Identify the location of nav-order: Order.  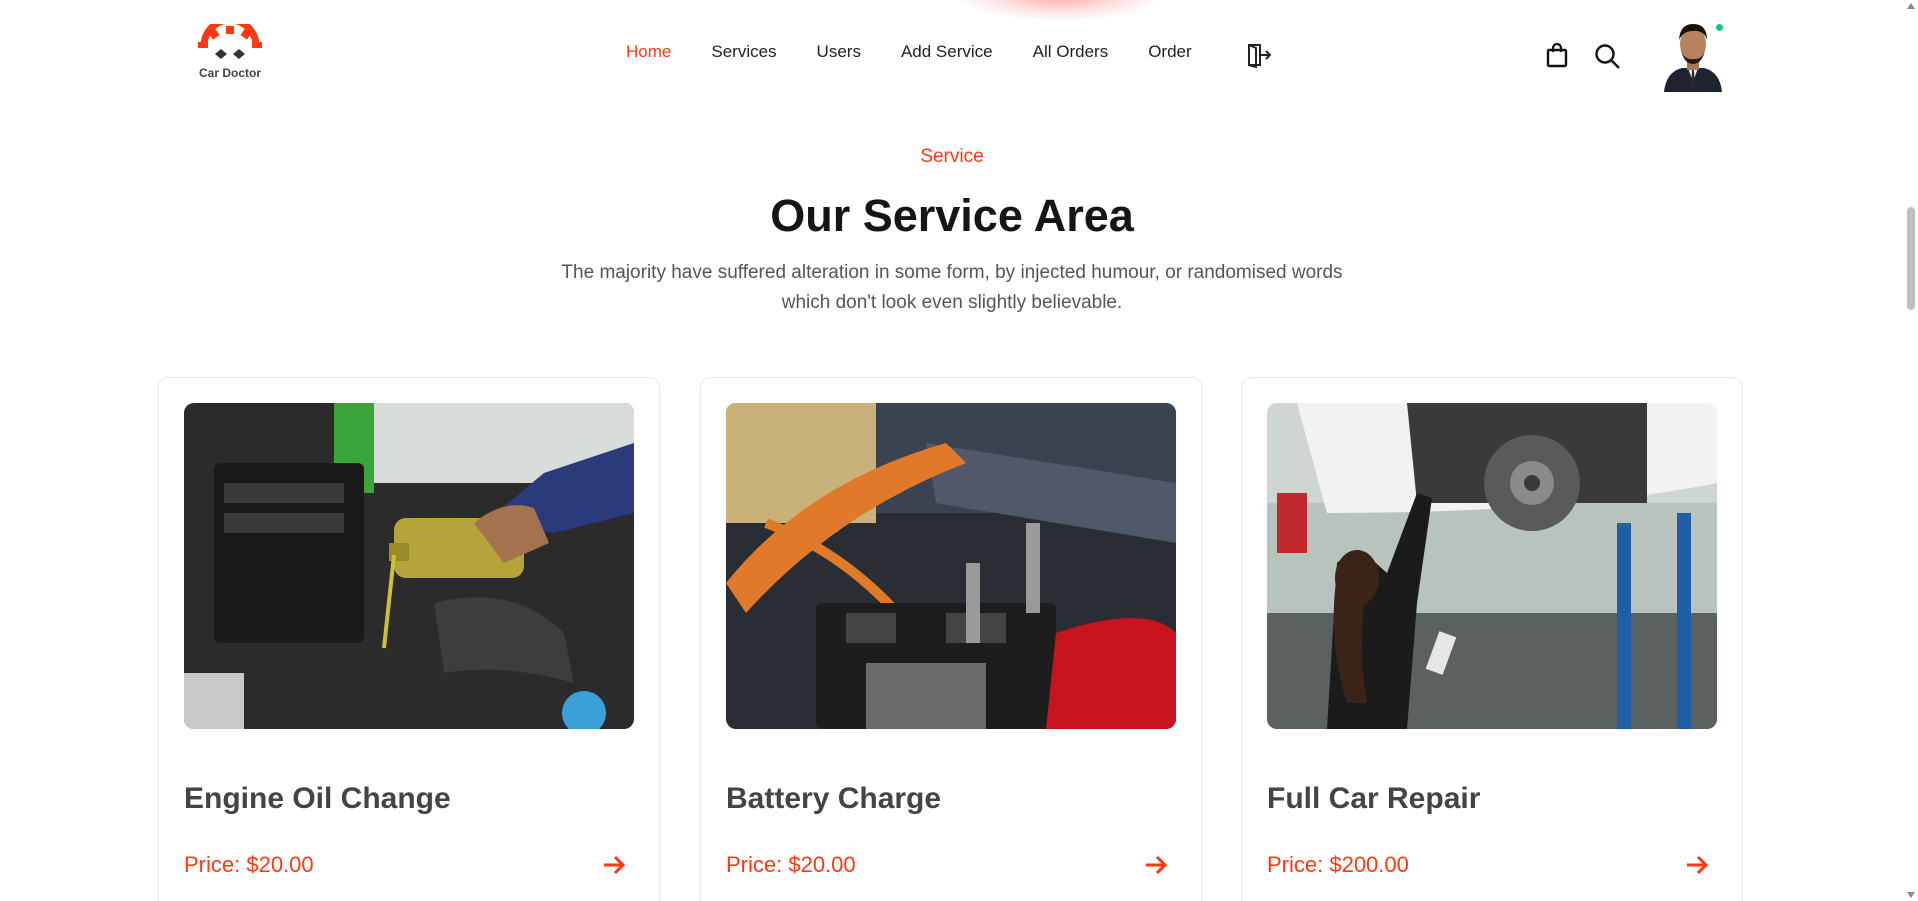
(1169, 52).